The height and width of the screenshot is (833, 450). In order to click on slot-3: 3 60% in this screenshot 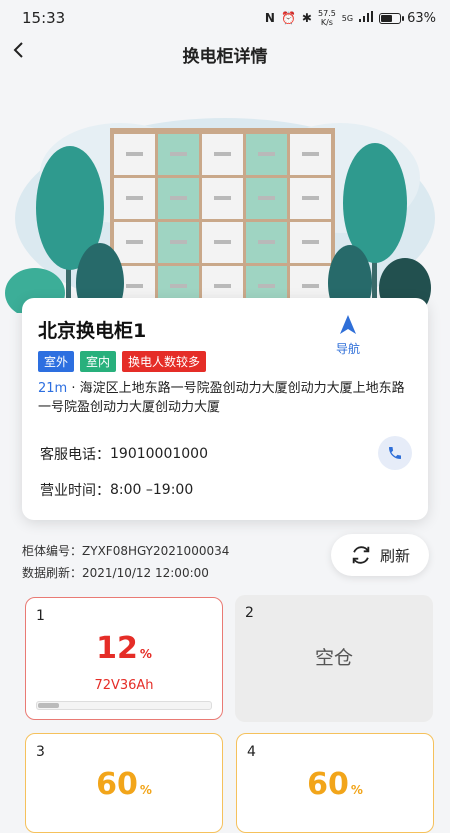, I will do `click(124, 783)`.